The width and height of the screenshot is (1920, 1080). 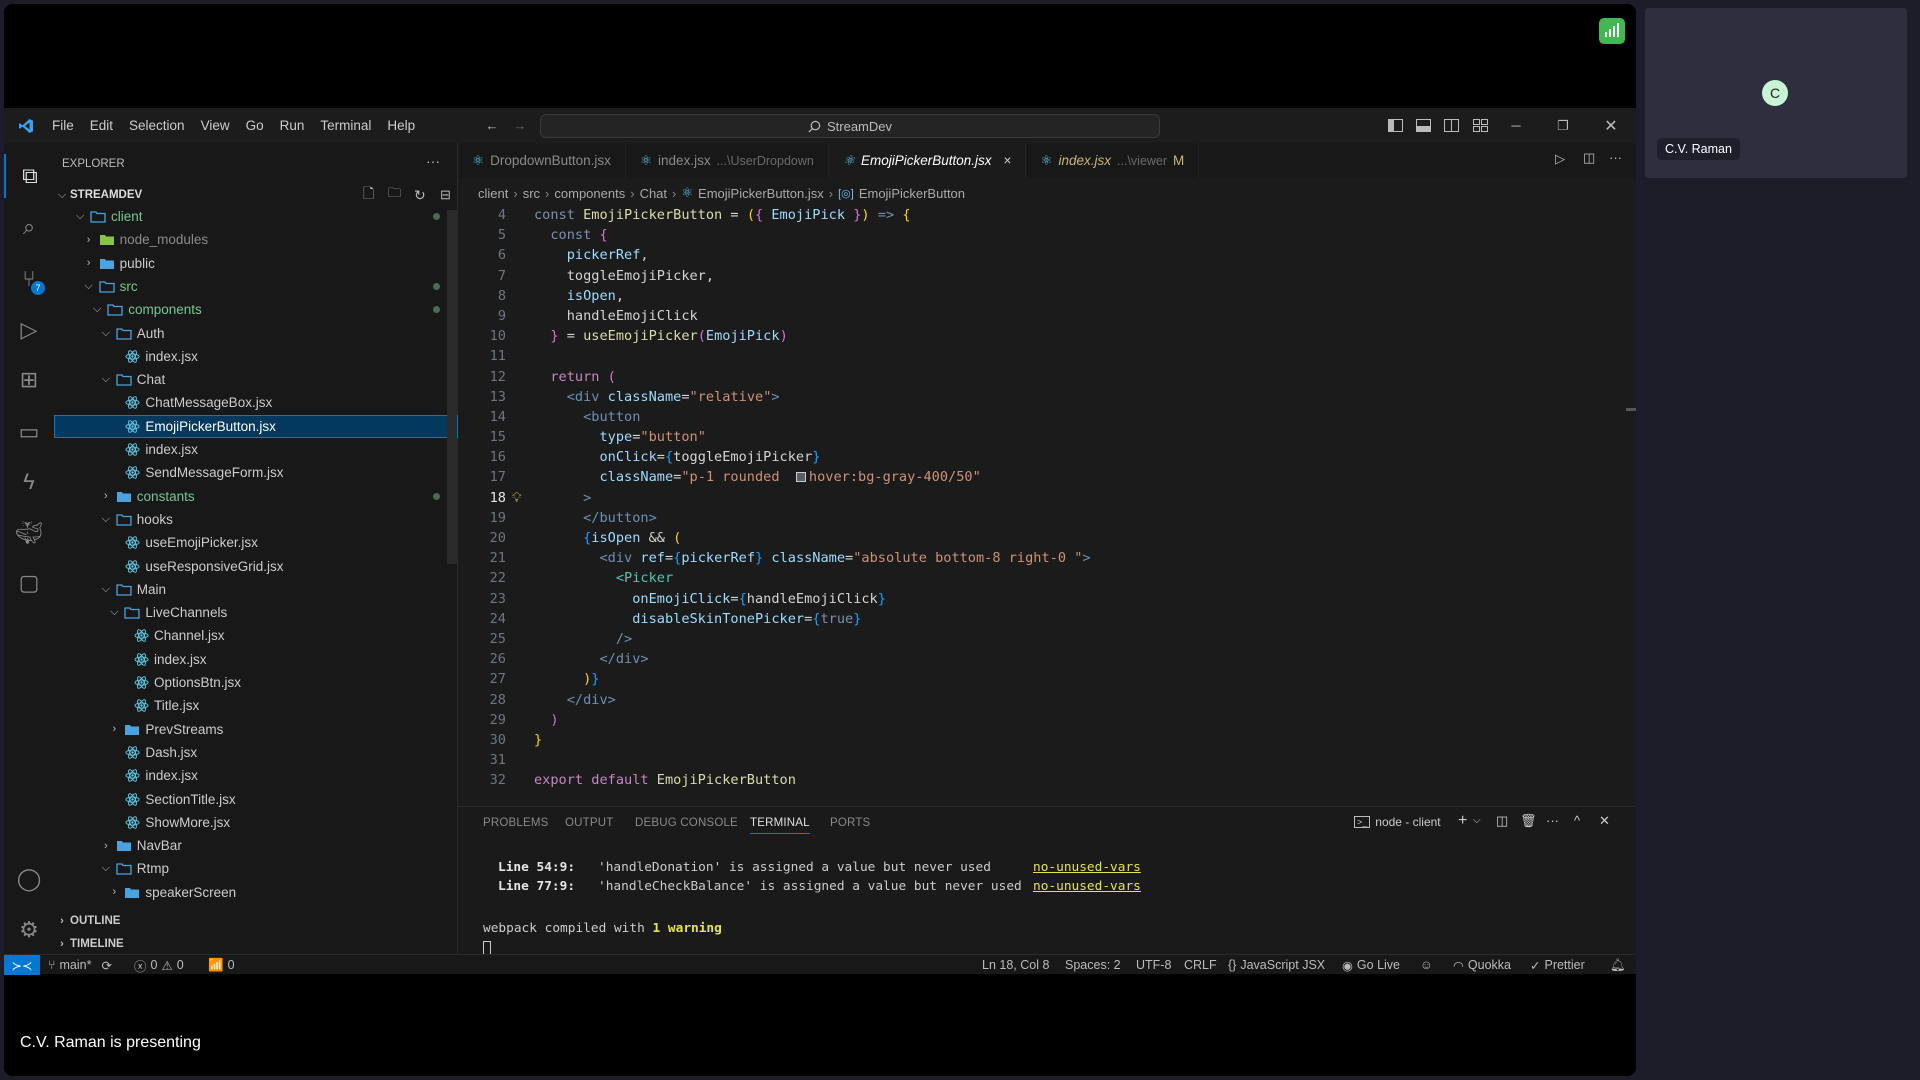 I want to click on file-item: Channel.jsx, so click(x=256, y=635).